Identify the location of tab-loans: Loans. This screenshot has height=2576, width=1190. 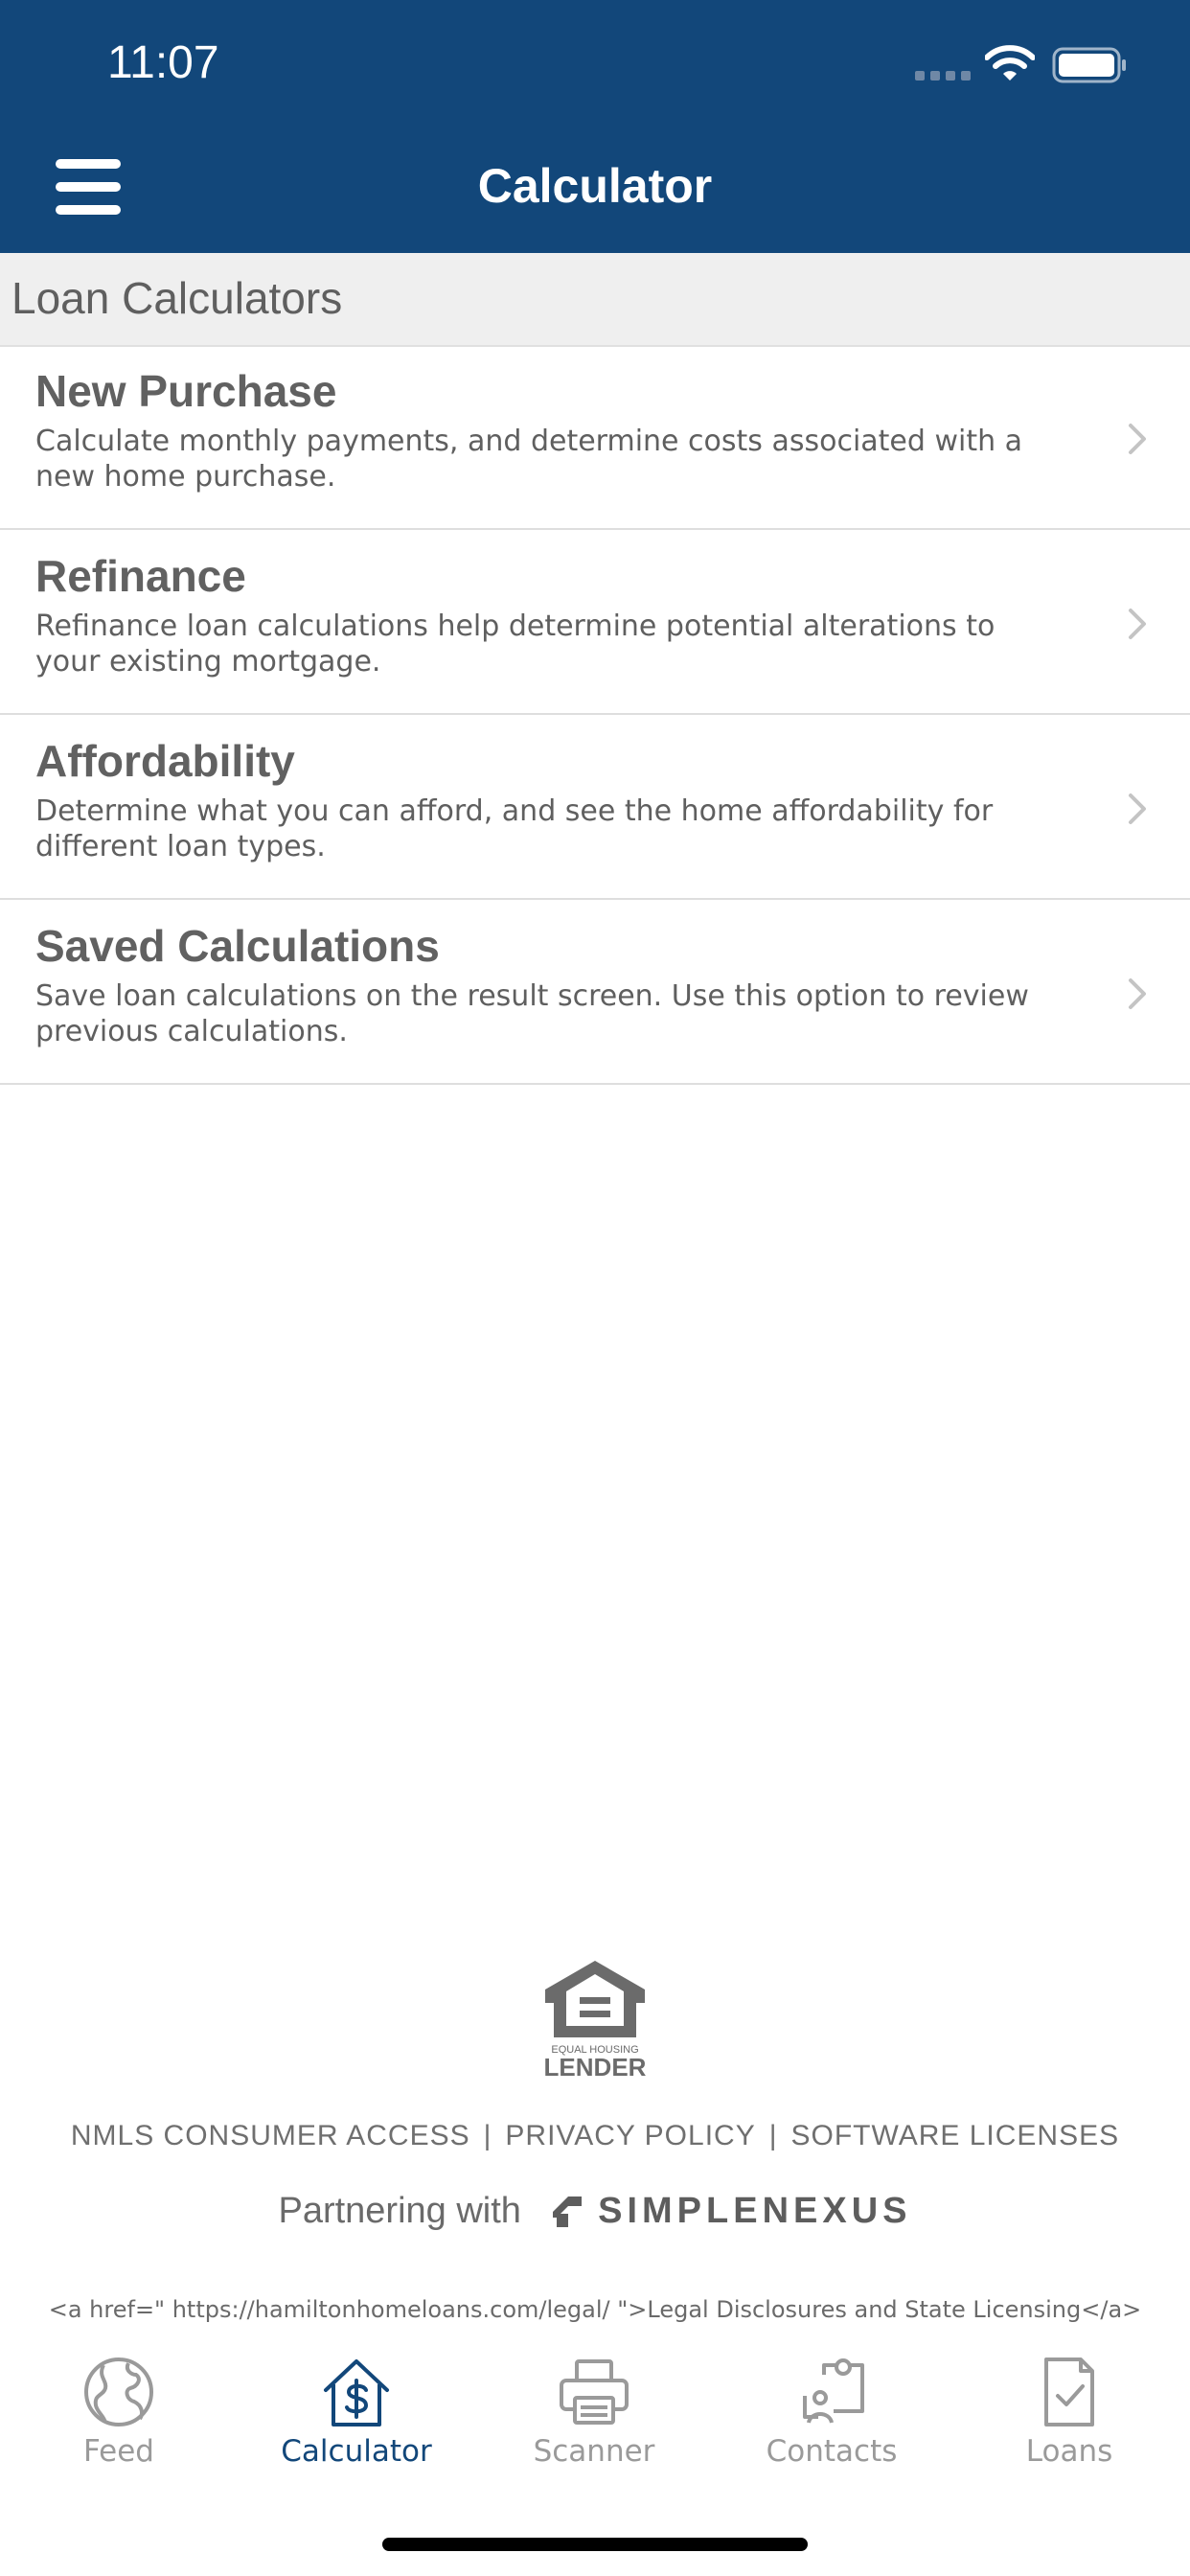
(1069, 2405).